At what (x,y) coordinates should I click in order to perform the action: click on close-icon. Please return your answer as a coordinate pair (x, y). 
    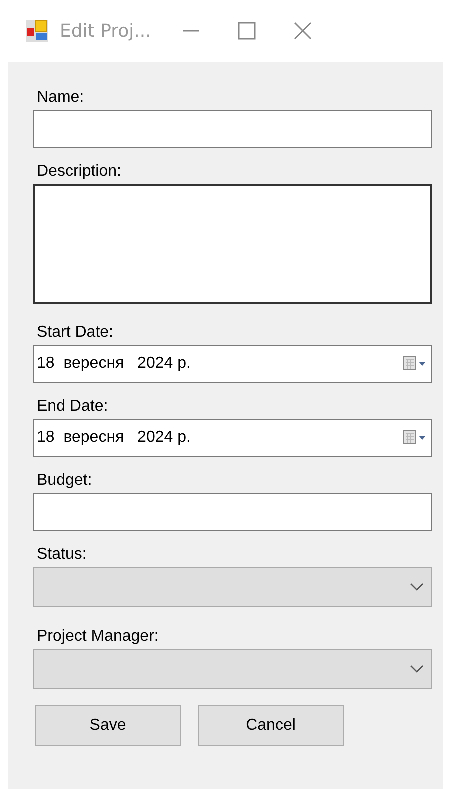
    Looking at the image, I should click on (303, 31).